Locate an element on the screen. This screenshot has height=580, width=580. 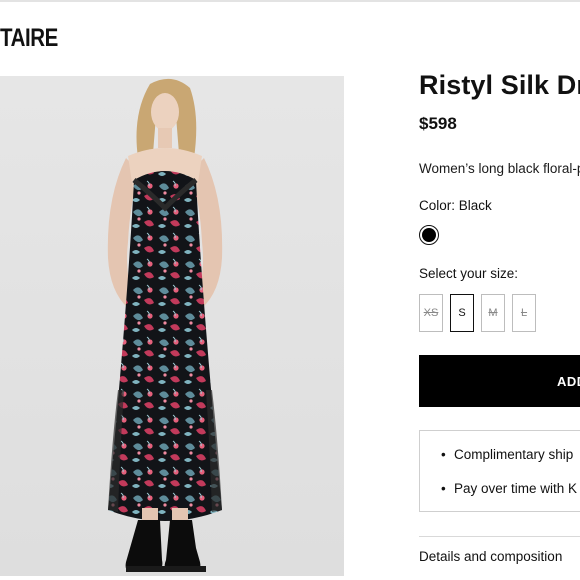
size-label: Select your size: is located at coordinates (469, 273).